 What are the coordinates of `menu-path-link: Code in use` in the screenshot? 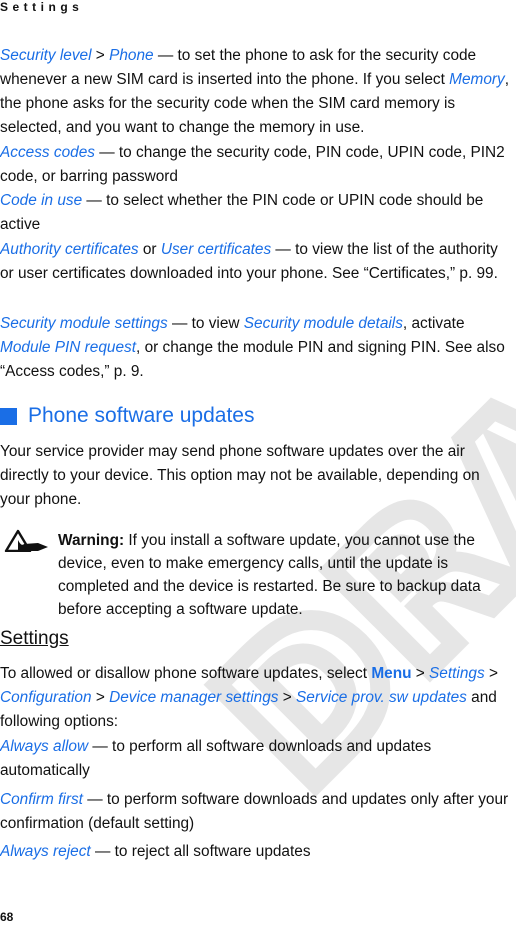 It's located at (41, 200).